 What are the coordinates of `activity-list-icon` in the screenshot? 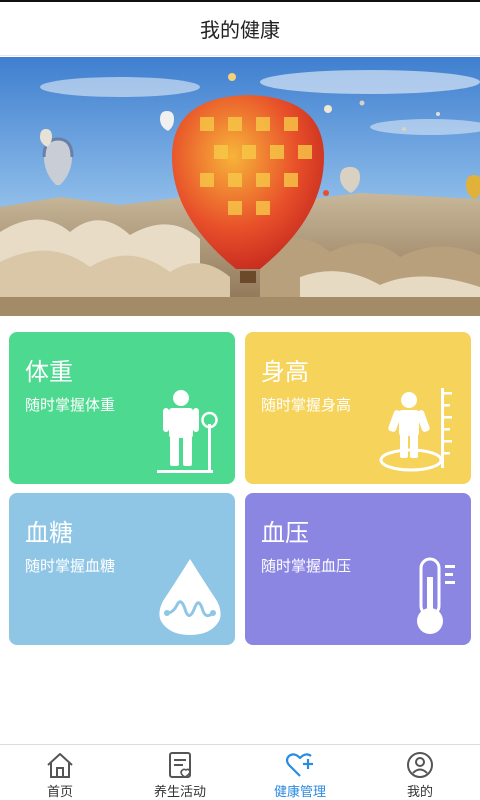 It's located at (180, 765).